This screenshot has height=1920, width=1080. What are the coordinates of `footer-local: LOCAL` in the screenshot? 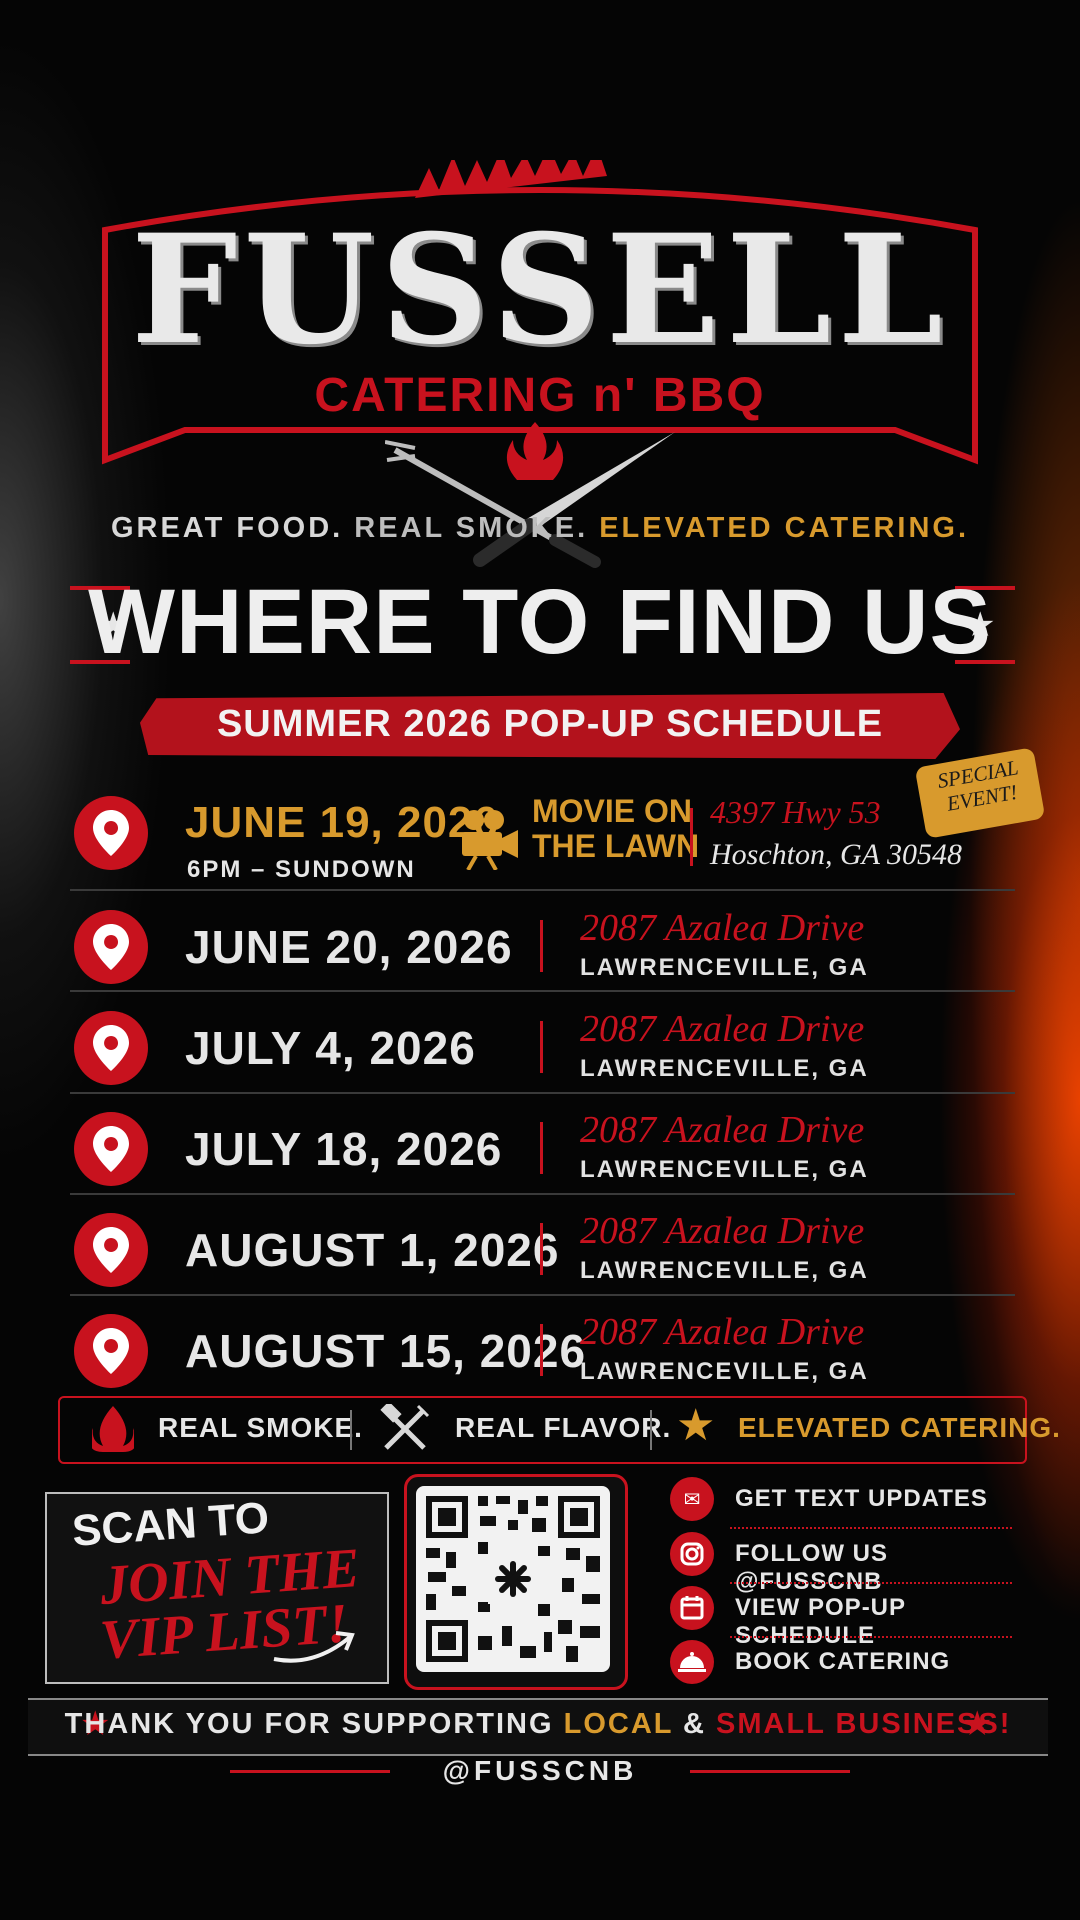 It's located at (618, 1724).